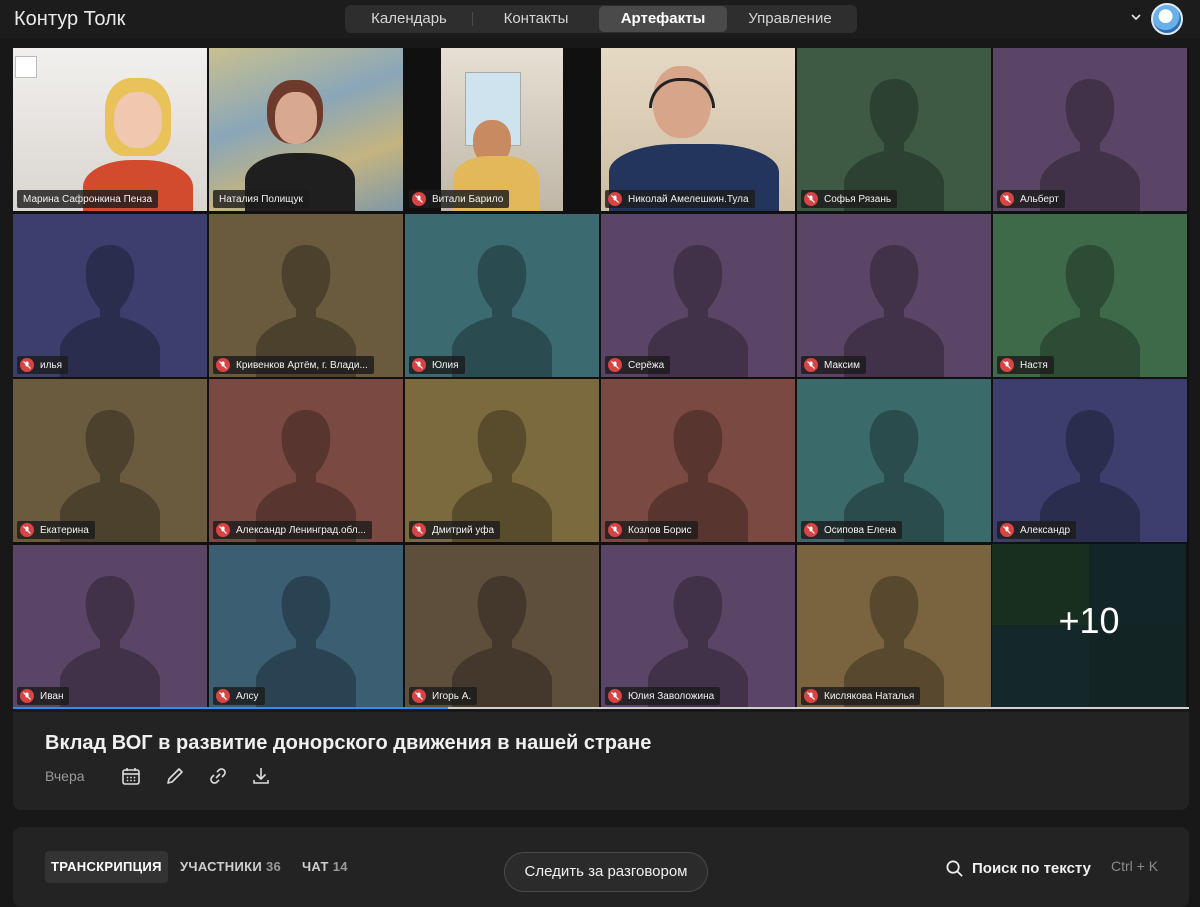  I want to click on participant-tile: Игорь А., so click(502, 626).